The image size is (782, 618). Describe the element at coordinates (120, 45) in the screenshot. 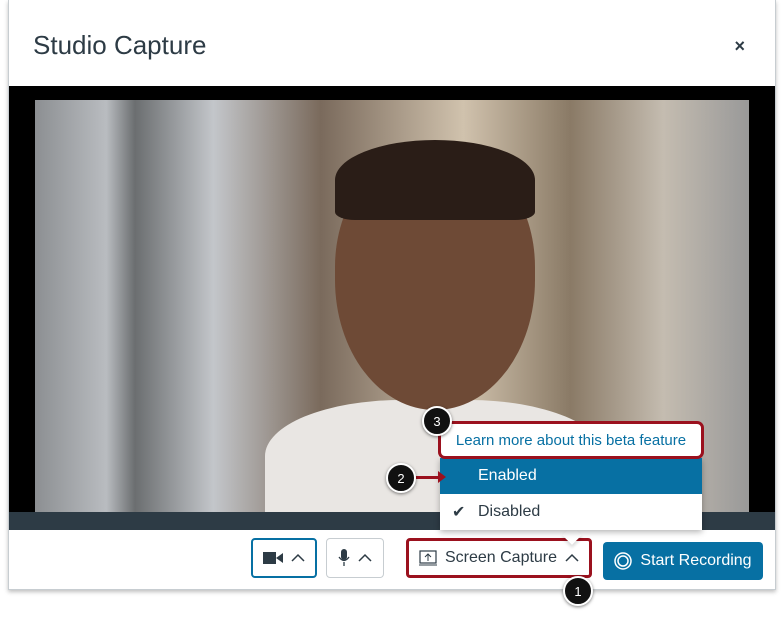

I see `modal-title: Studio Capture` at that location.